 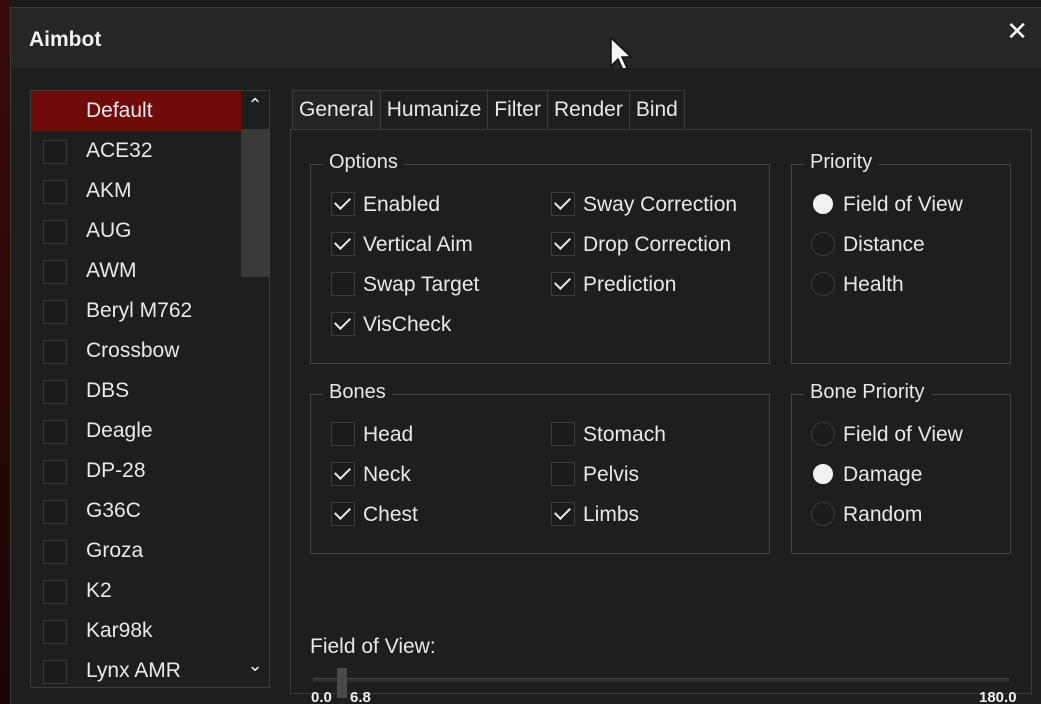 I want to click on options-title: Options, so click(x=363, y=162).